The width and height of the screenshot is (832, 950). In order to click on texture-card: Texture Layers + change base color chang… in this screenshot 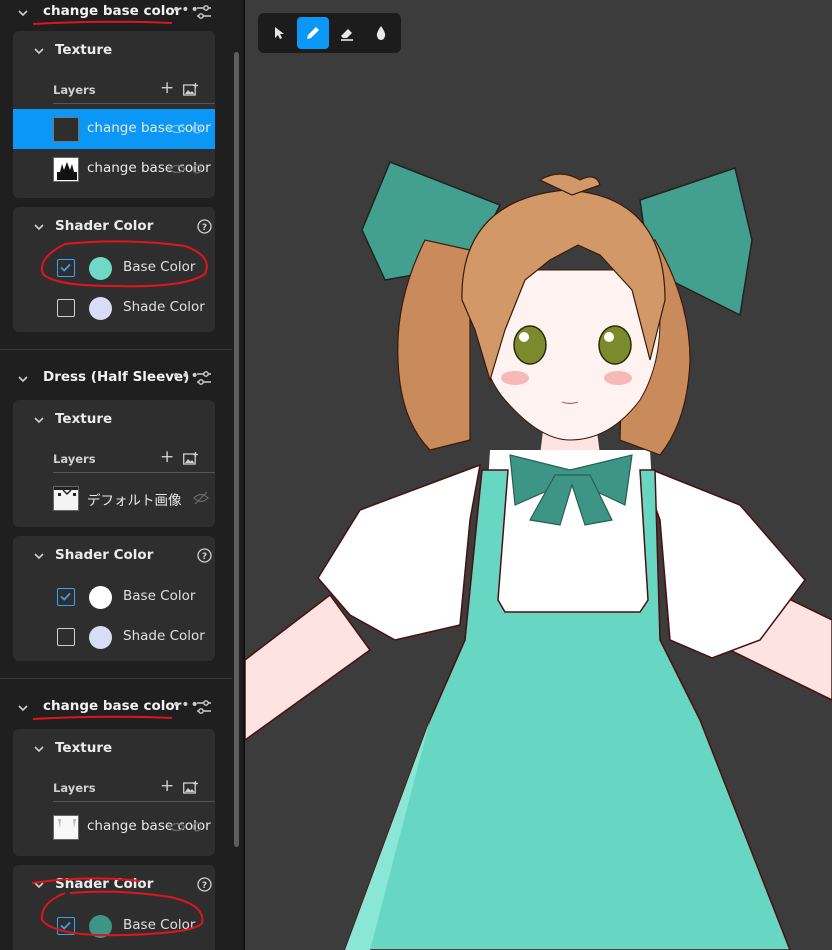, I will do `click(114, 114)`.